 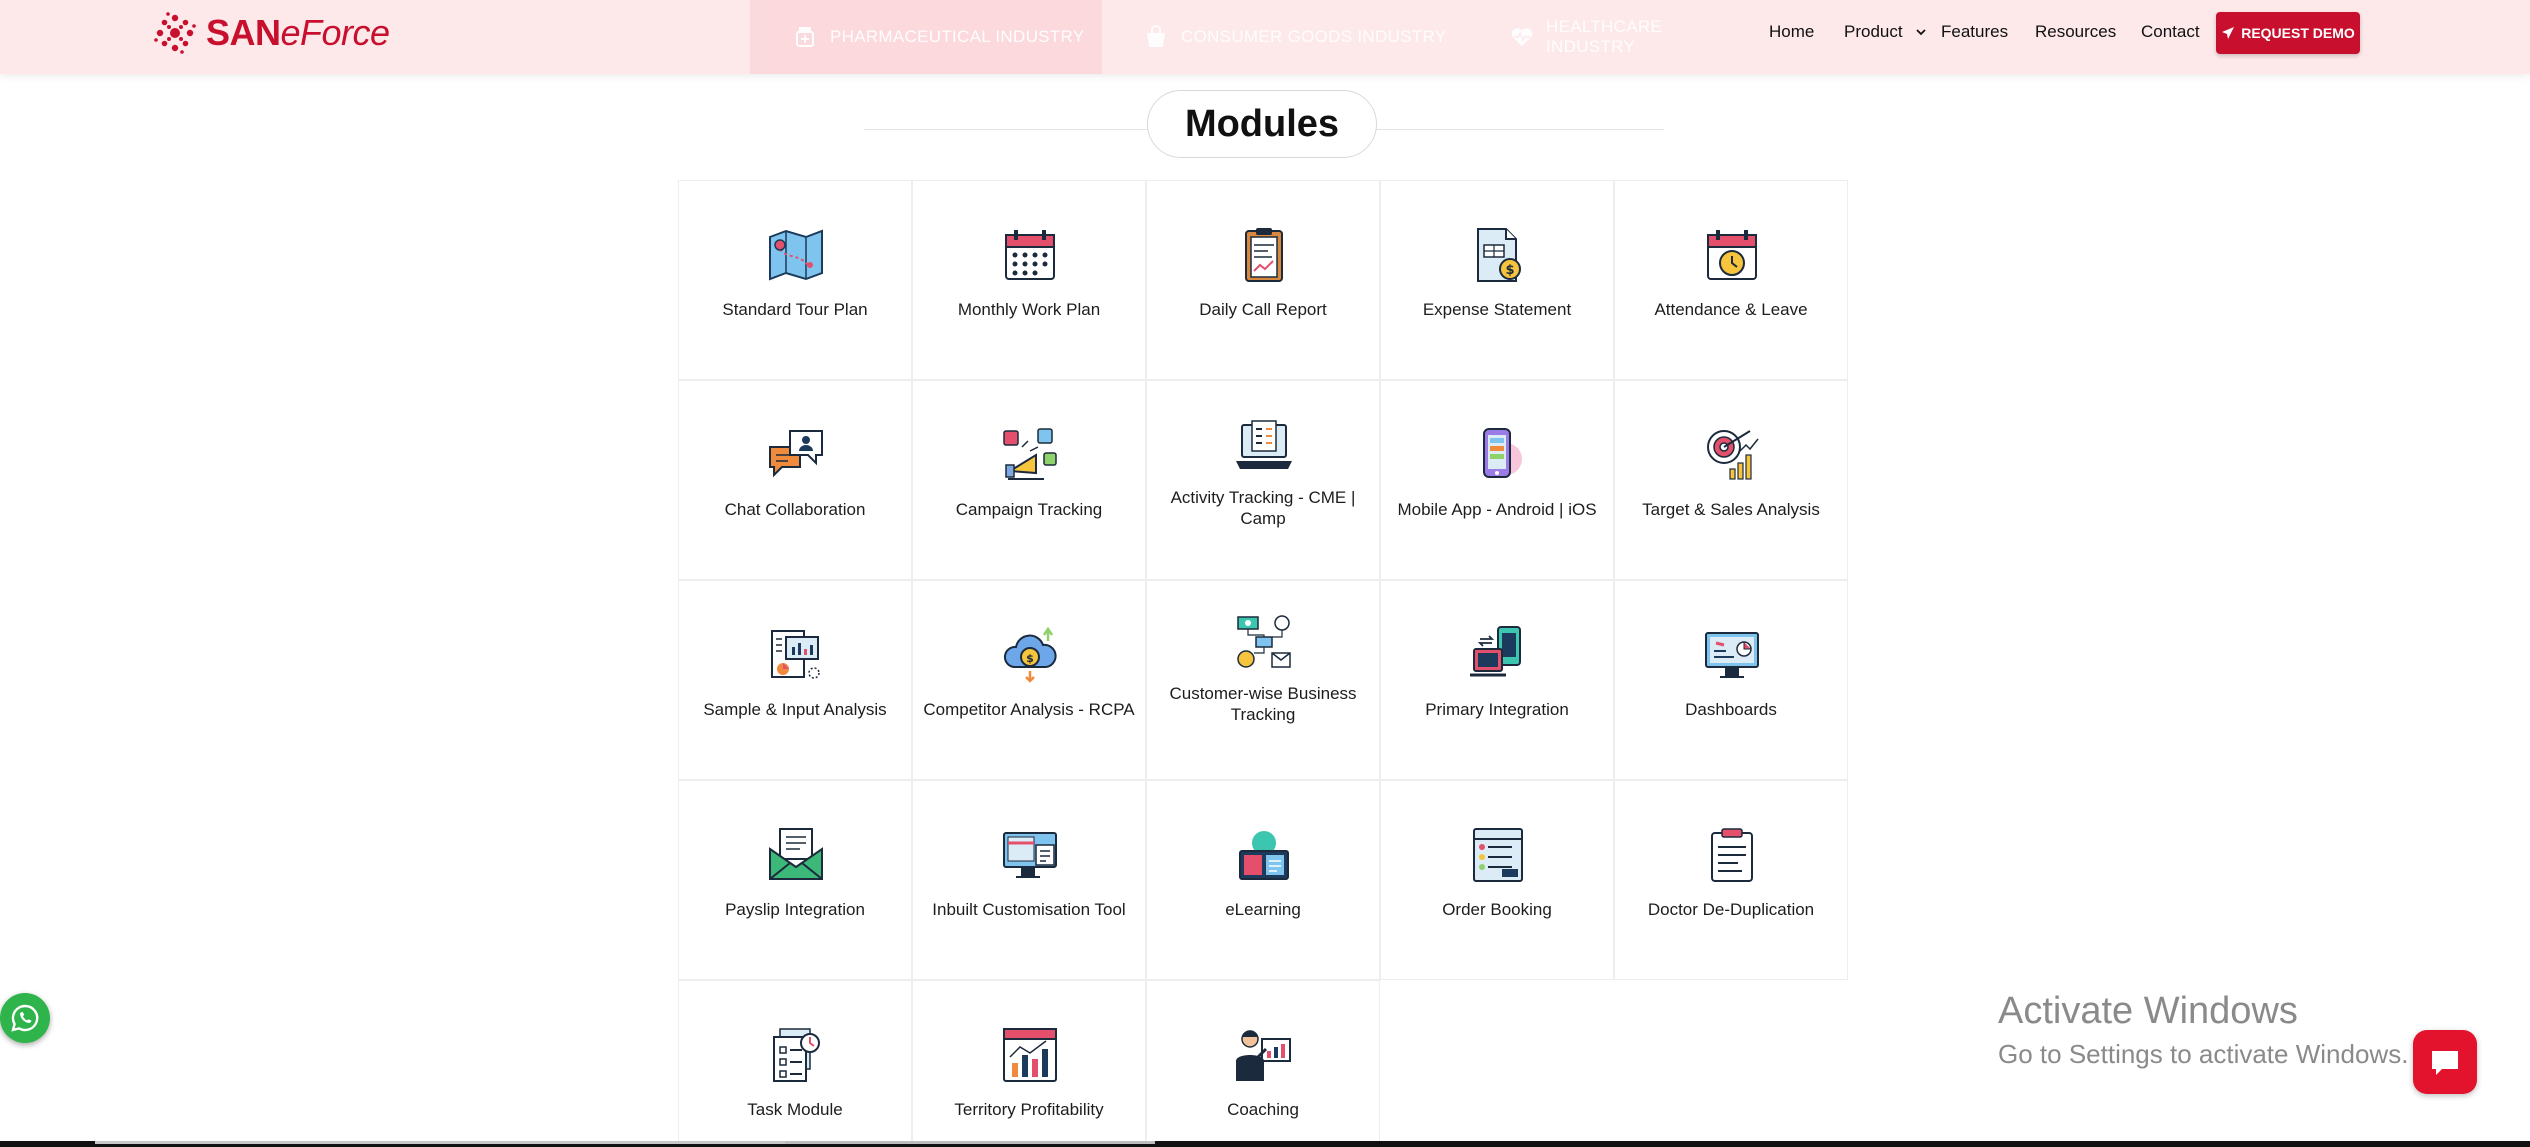 I want to click on devices-sync-icon, so click(x=1495, y=651).